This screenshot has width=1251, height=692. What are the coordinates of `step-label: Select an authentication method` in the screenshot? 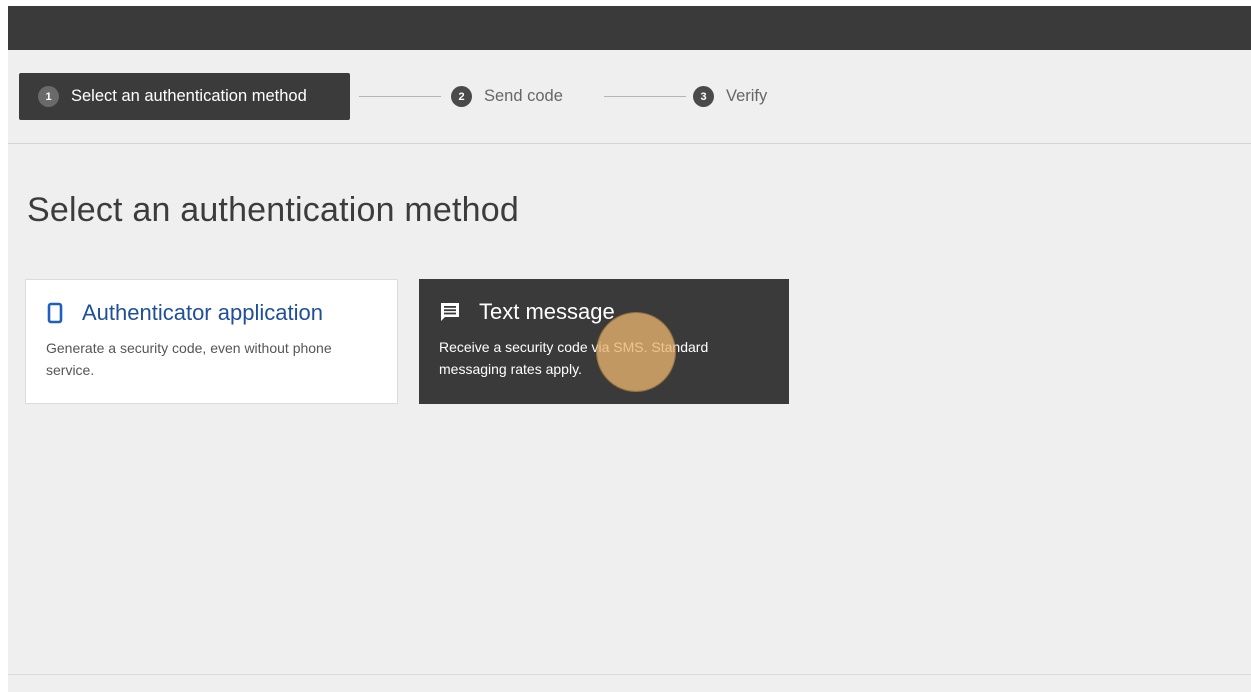 It's located at (189, 96).